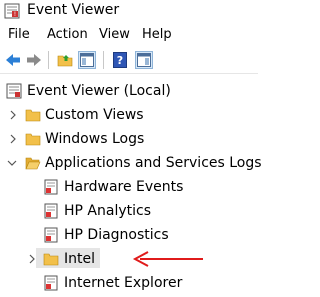 Image resolution: width=320 pixels, height=297 pixels. I want to click on title-bar: ! Event Viewer, so click(129, 11).